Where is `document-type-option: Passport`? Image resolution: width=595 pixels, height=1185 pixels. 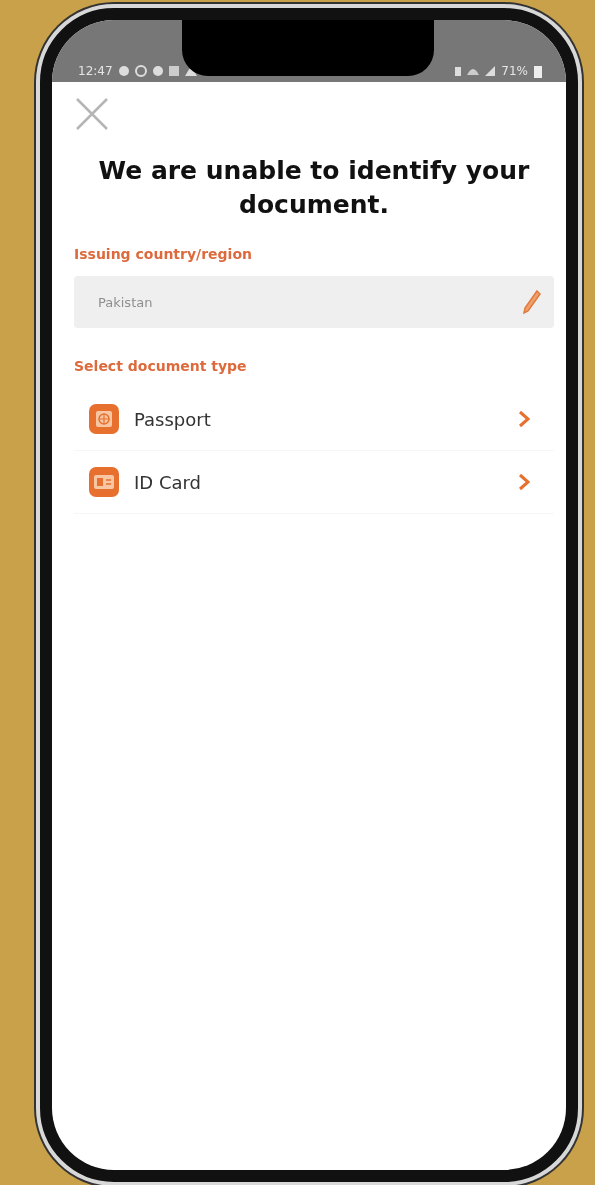 document-type-option: Passport is located at coordinates (314, 419).